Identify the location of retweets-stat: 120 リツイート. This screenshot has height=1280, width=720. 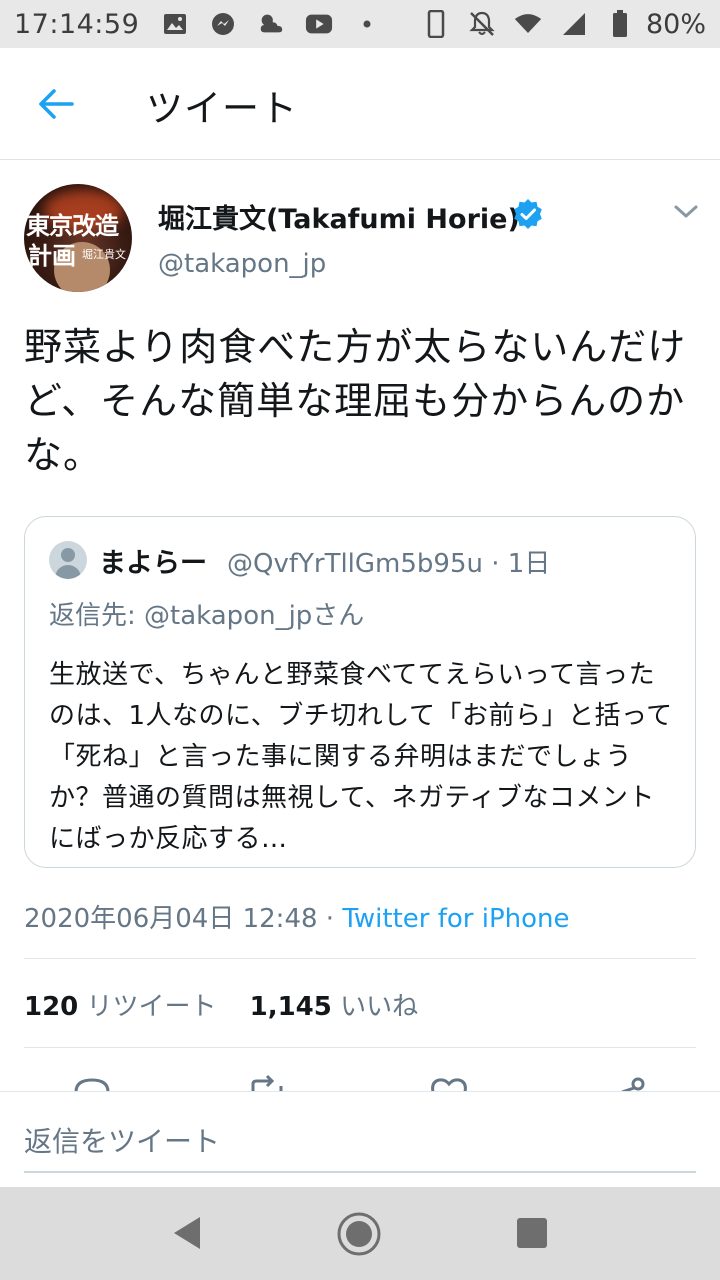
(120, 1007).